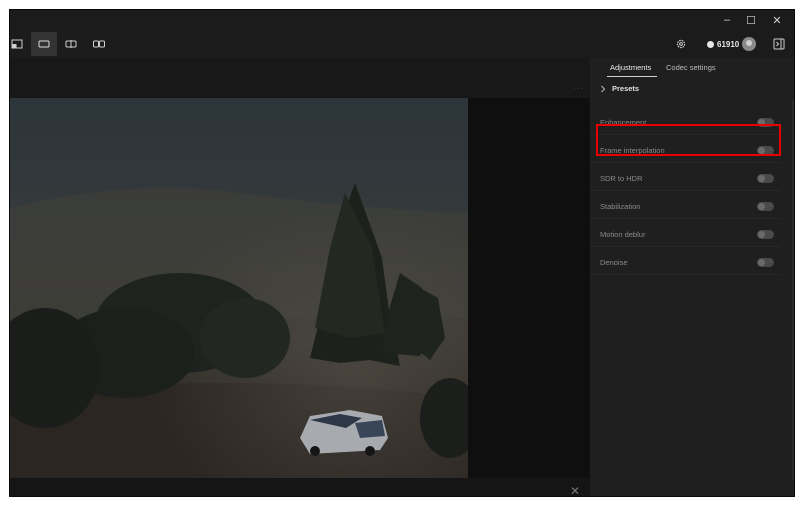  Describe the element at coordinates (685, 179) in the screenshot. I see `adjustment-row-sdr-to-hdr: SDR to HDR` at that location.